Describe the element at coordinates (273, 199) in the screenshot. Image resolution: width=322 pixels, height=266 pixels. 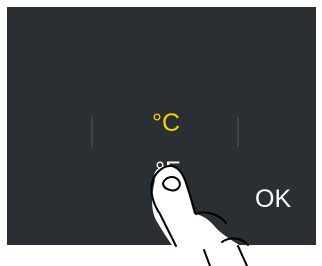
I see `ok-button: OK` at that location.